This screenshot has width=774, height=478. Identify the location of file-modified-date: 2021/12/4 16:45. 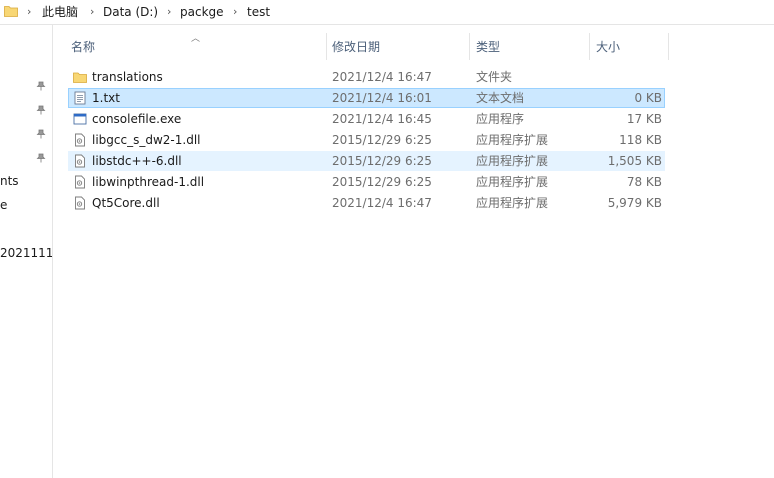
(382, 119).